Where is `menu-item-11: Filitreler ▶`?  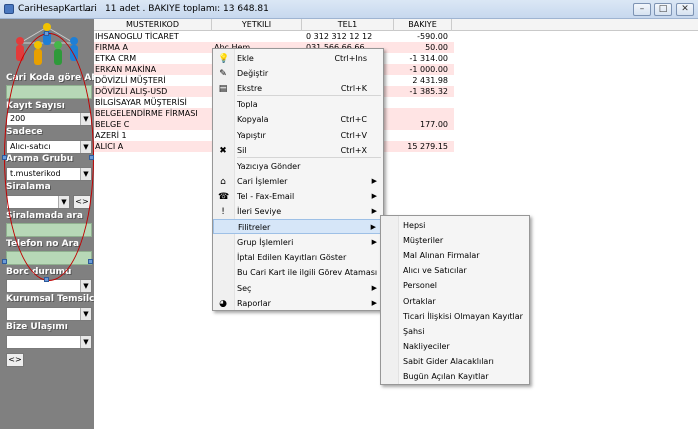 menu-item-11: Filitreler ▶ is located at coordinates (298, 226).